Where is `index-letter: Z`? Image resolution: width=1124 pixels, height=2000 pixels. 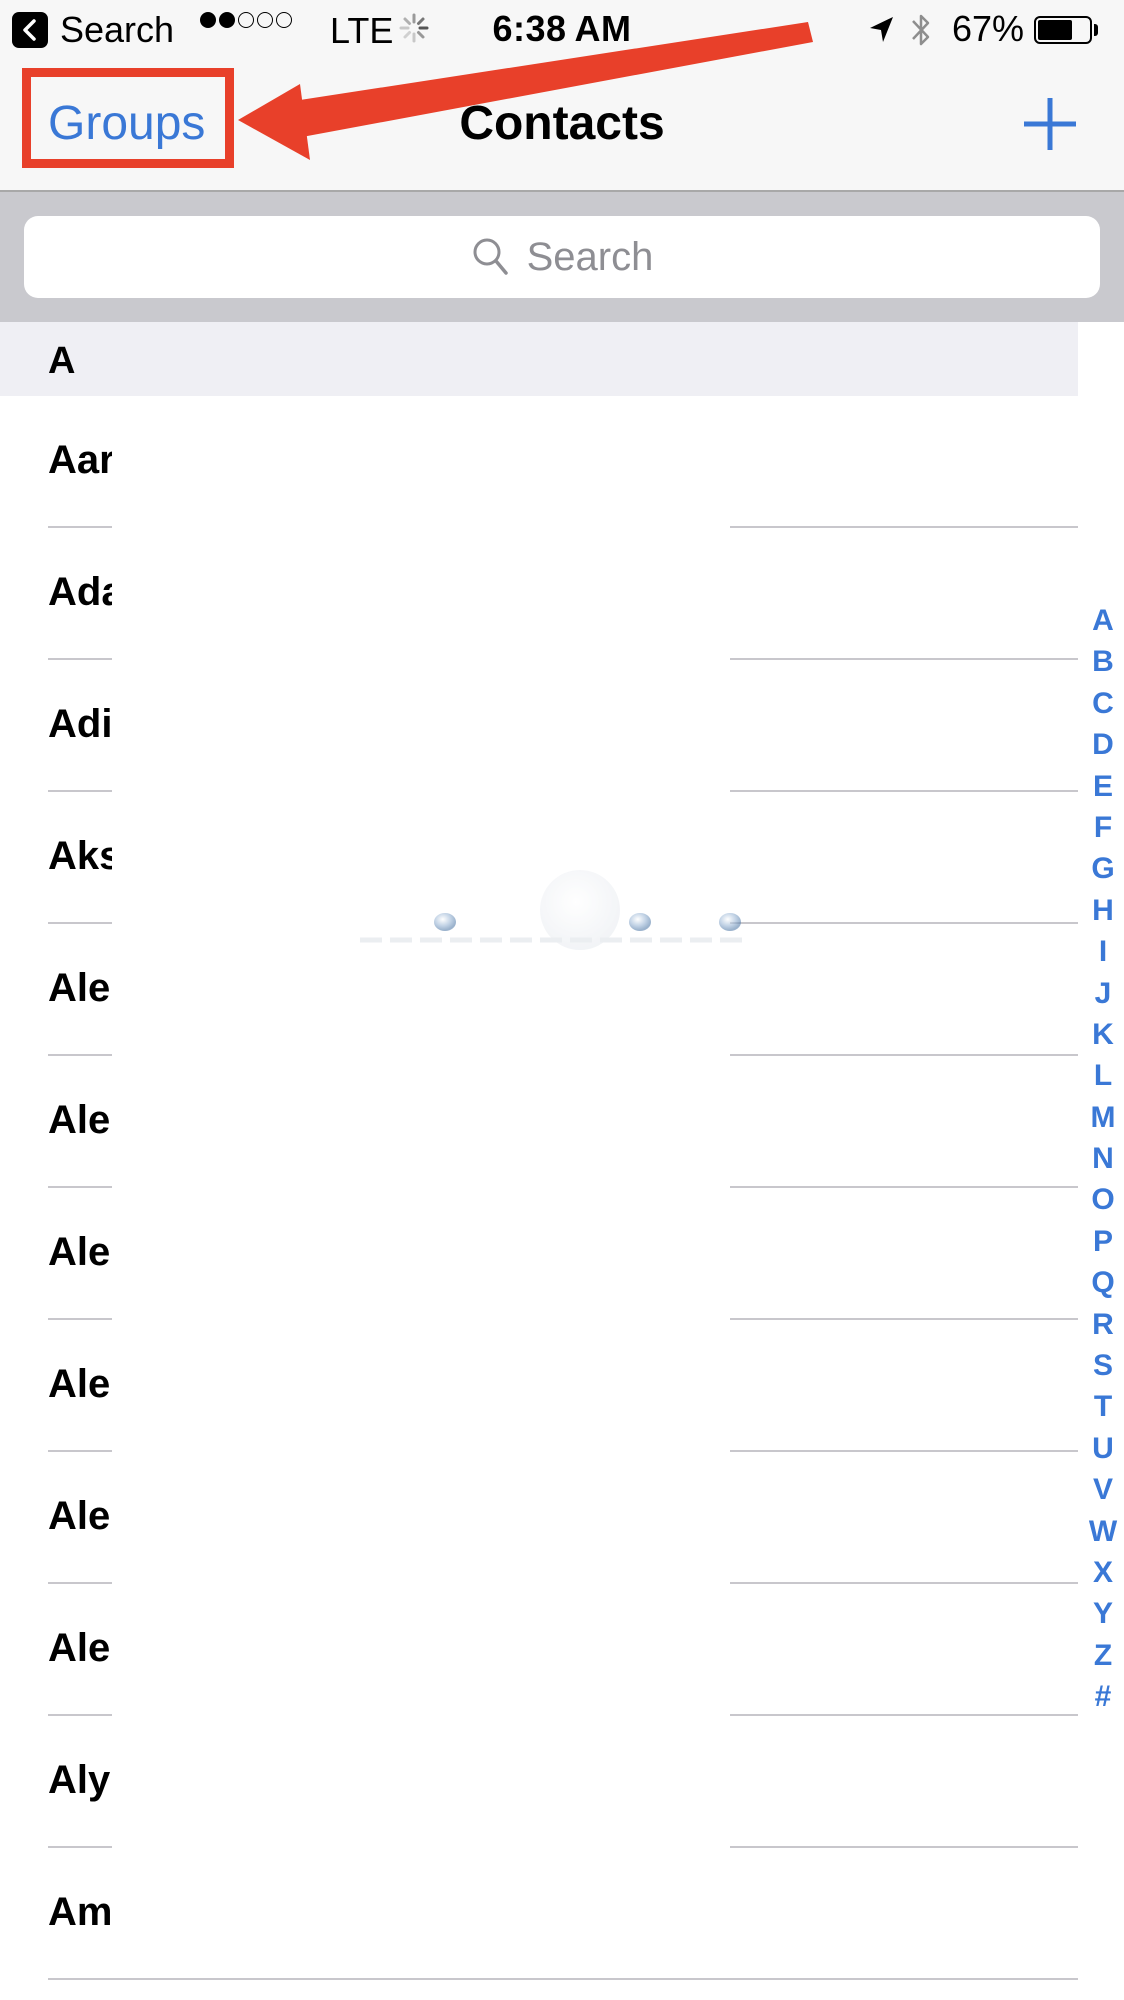
index-letter: Z is located at coordinates (1103, 1655).